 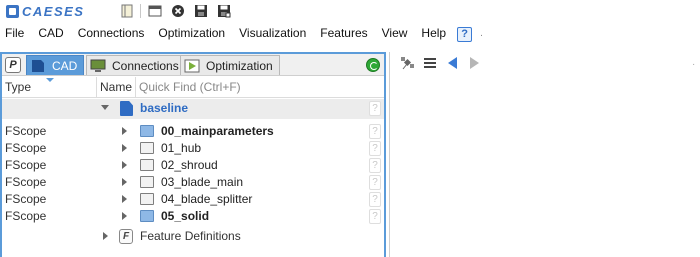 I want to click on satellite-icon, so click(x=408, y=63).